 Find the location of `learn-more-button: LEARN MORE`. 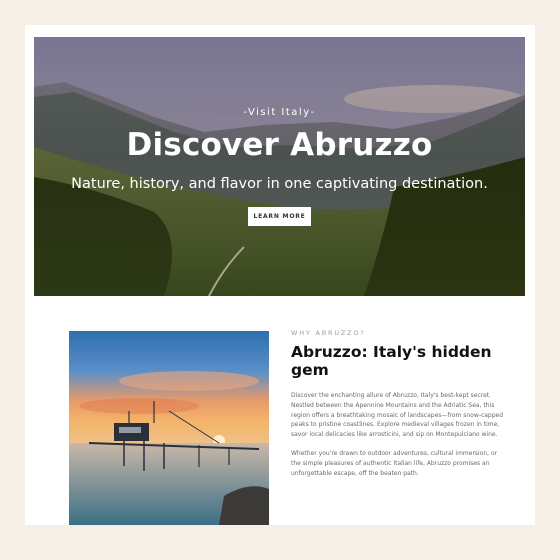

learn-more-button: LEARN MORE is located at coordinates (279, 216).